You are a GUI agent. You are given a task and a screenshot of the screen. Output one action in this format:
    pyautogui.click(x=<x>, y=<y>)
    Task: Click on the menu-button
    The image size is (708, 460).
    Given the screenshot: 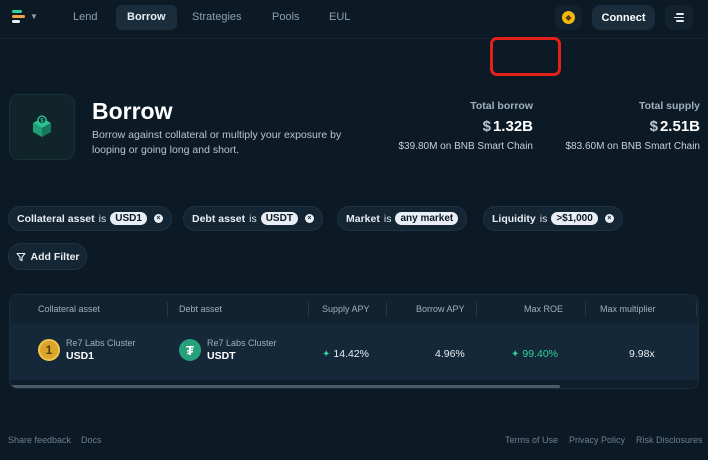 What is the action you would take?
    pyautogui.click(x=679, y=17)
    